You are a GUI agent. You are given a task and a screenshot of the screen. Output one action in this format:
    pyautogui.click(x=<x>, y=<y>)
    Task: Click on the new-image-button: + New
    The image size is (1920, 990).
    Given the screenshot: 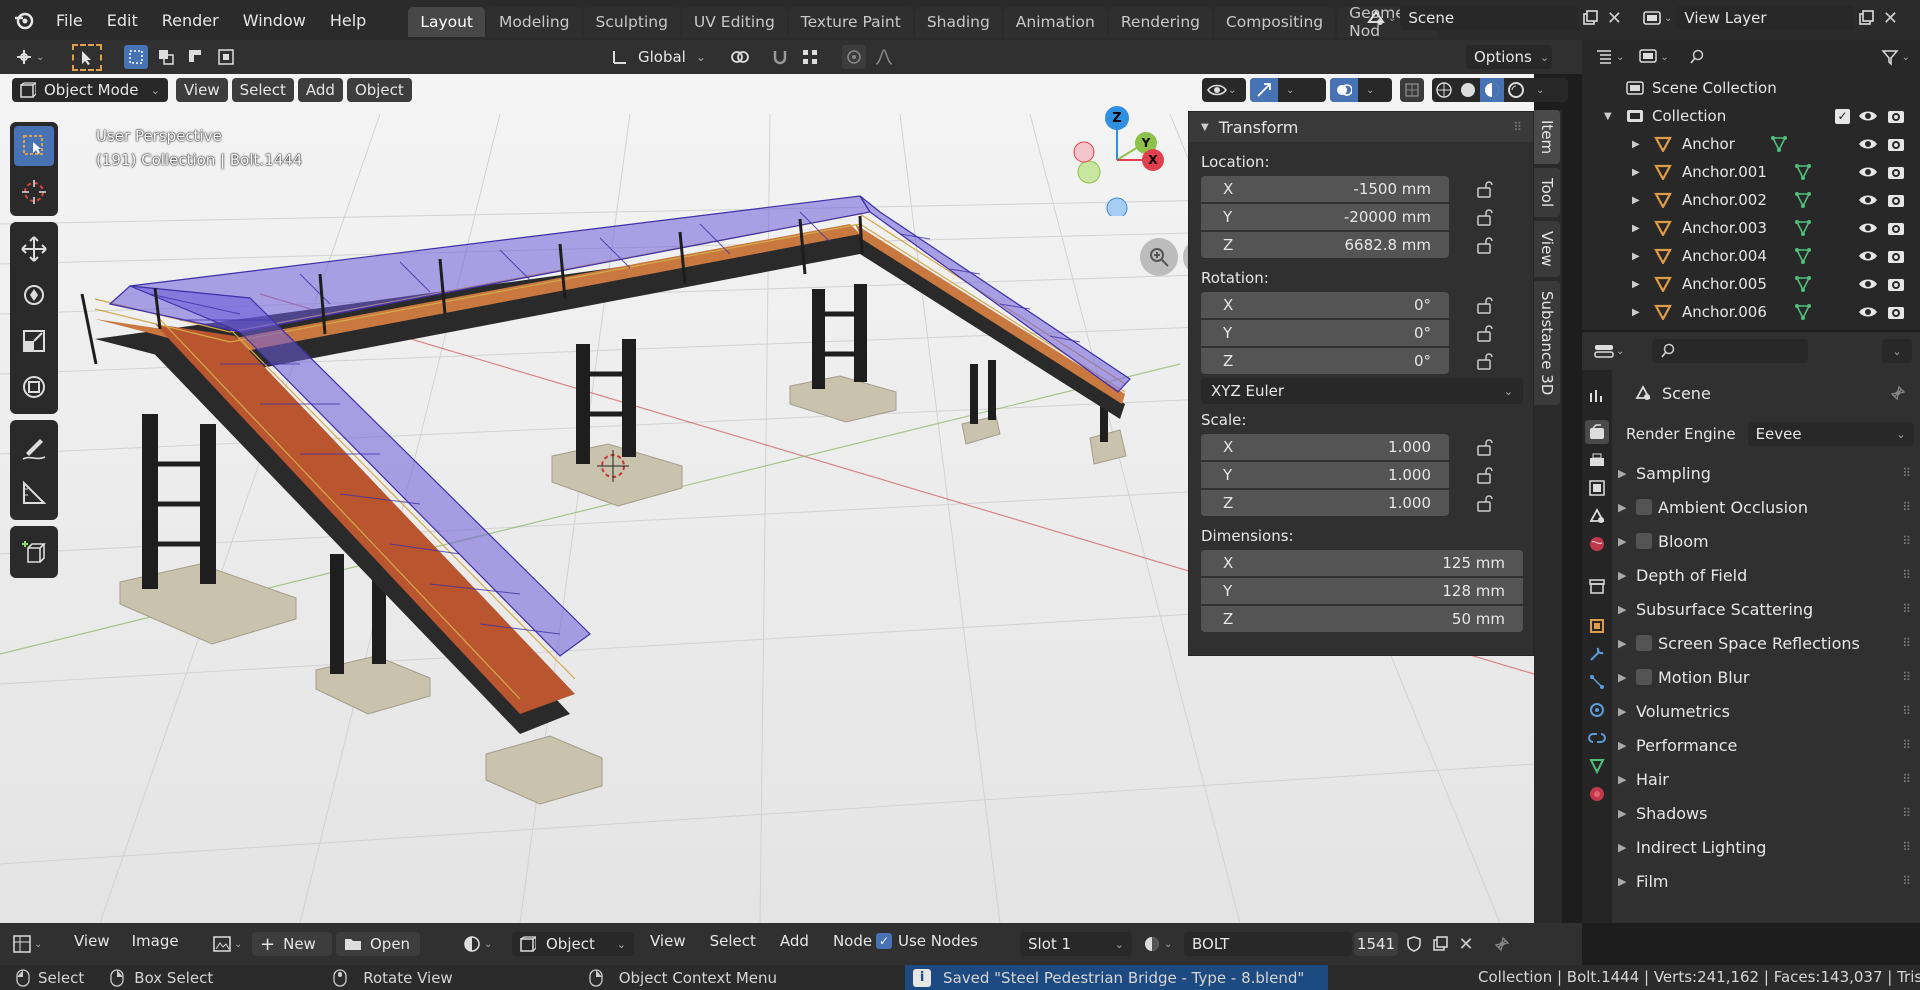 What is the action you would take?
    pyautogui.click(x=292, y=944)
    